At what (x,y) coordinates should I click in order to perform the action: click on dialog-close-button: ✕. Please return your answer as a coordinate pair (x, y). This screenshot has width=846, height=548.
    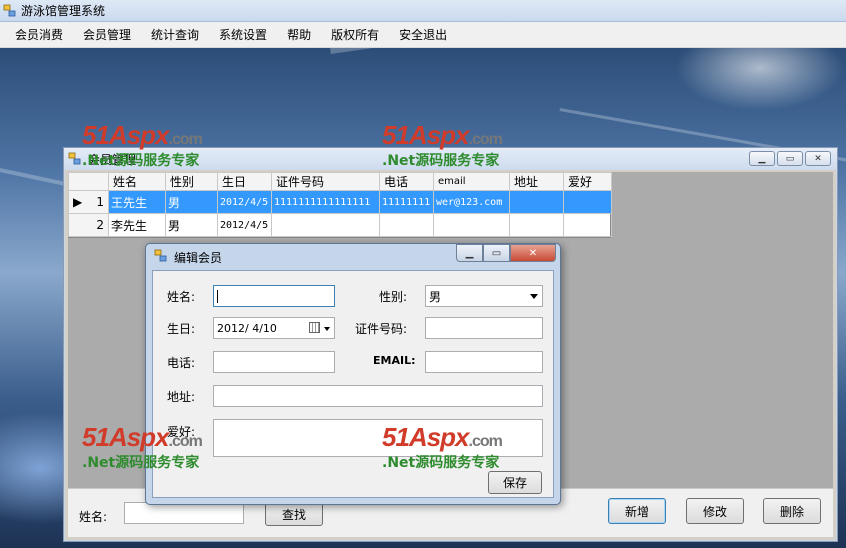
    Looking at the image, I should click on (533, 253).